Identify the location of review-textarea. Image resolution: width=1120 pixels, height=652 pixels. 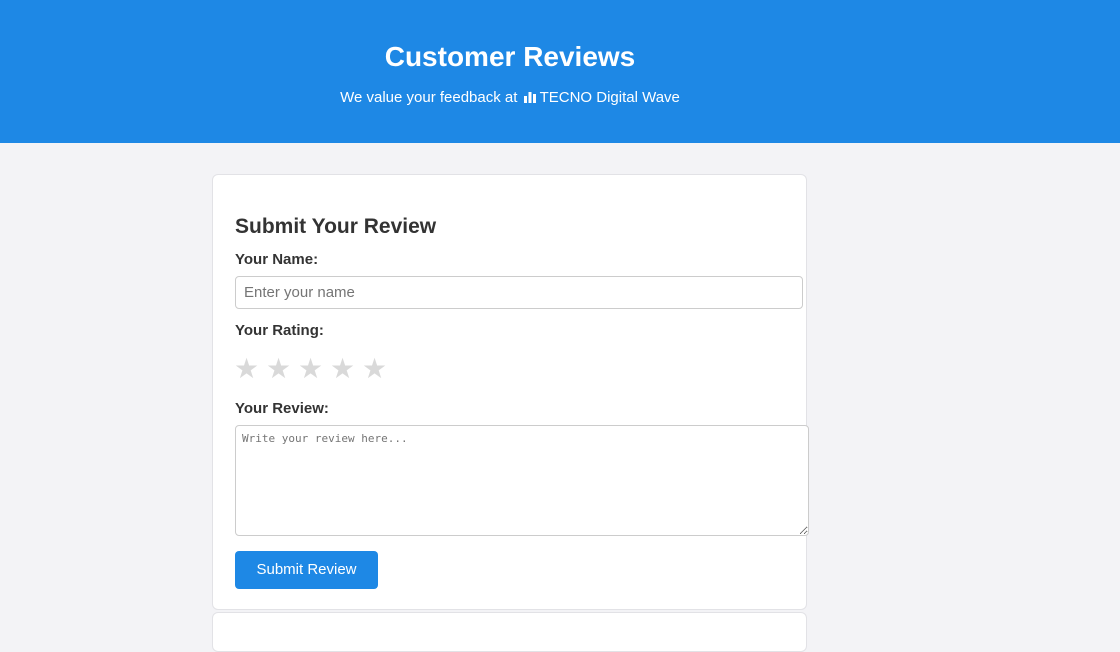
(522, 480).